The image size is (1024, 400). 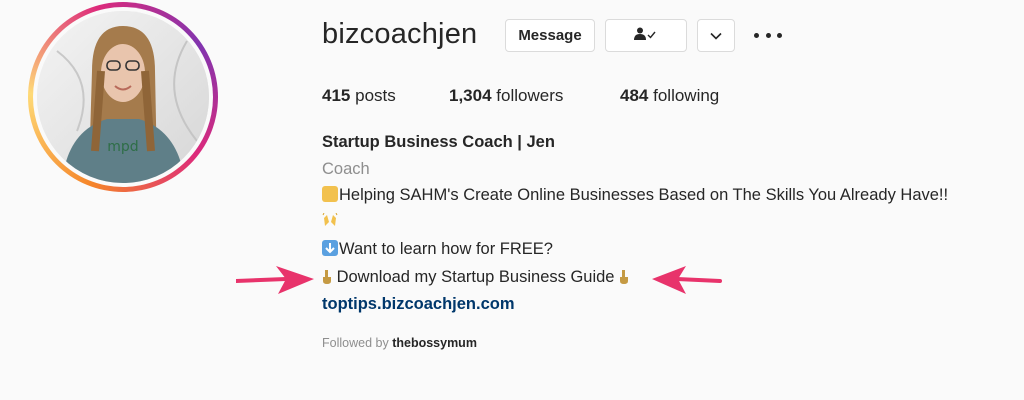 I want to click on bio-link: toptips.bizcoachjen.com, so click(x=418, y=304).